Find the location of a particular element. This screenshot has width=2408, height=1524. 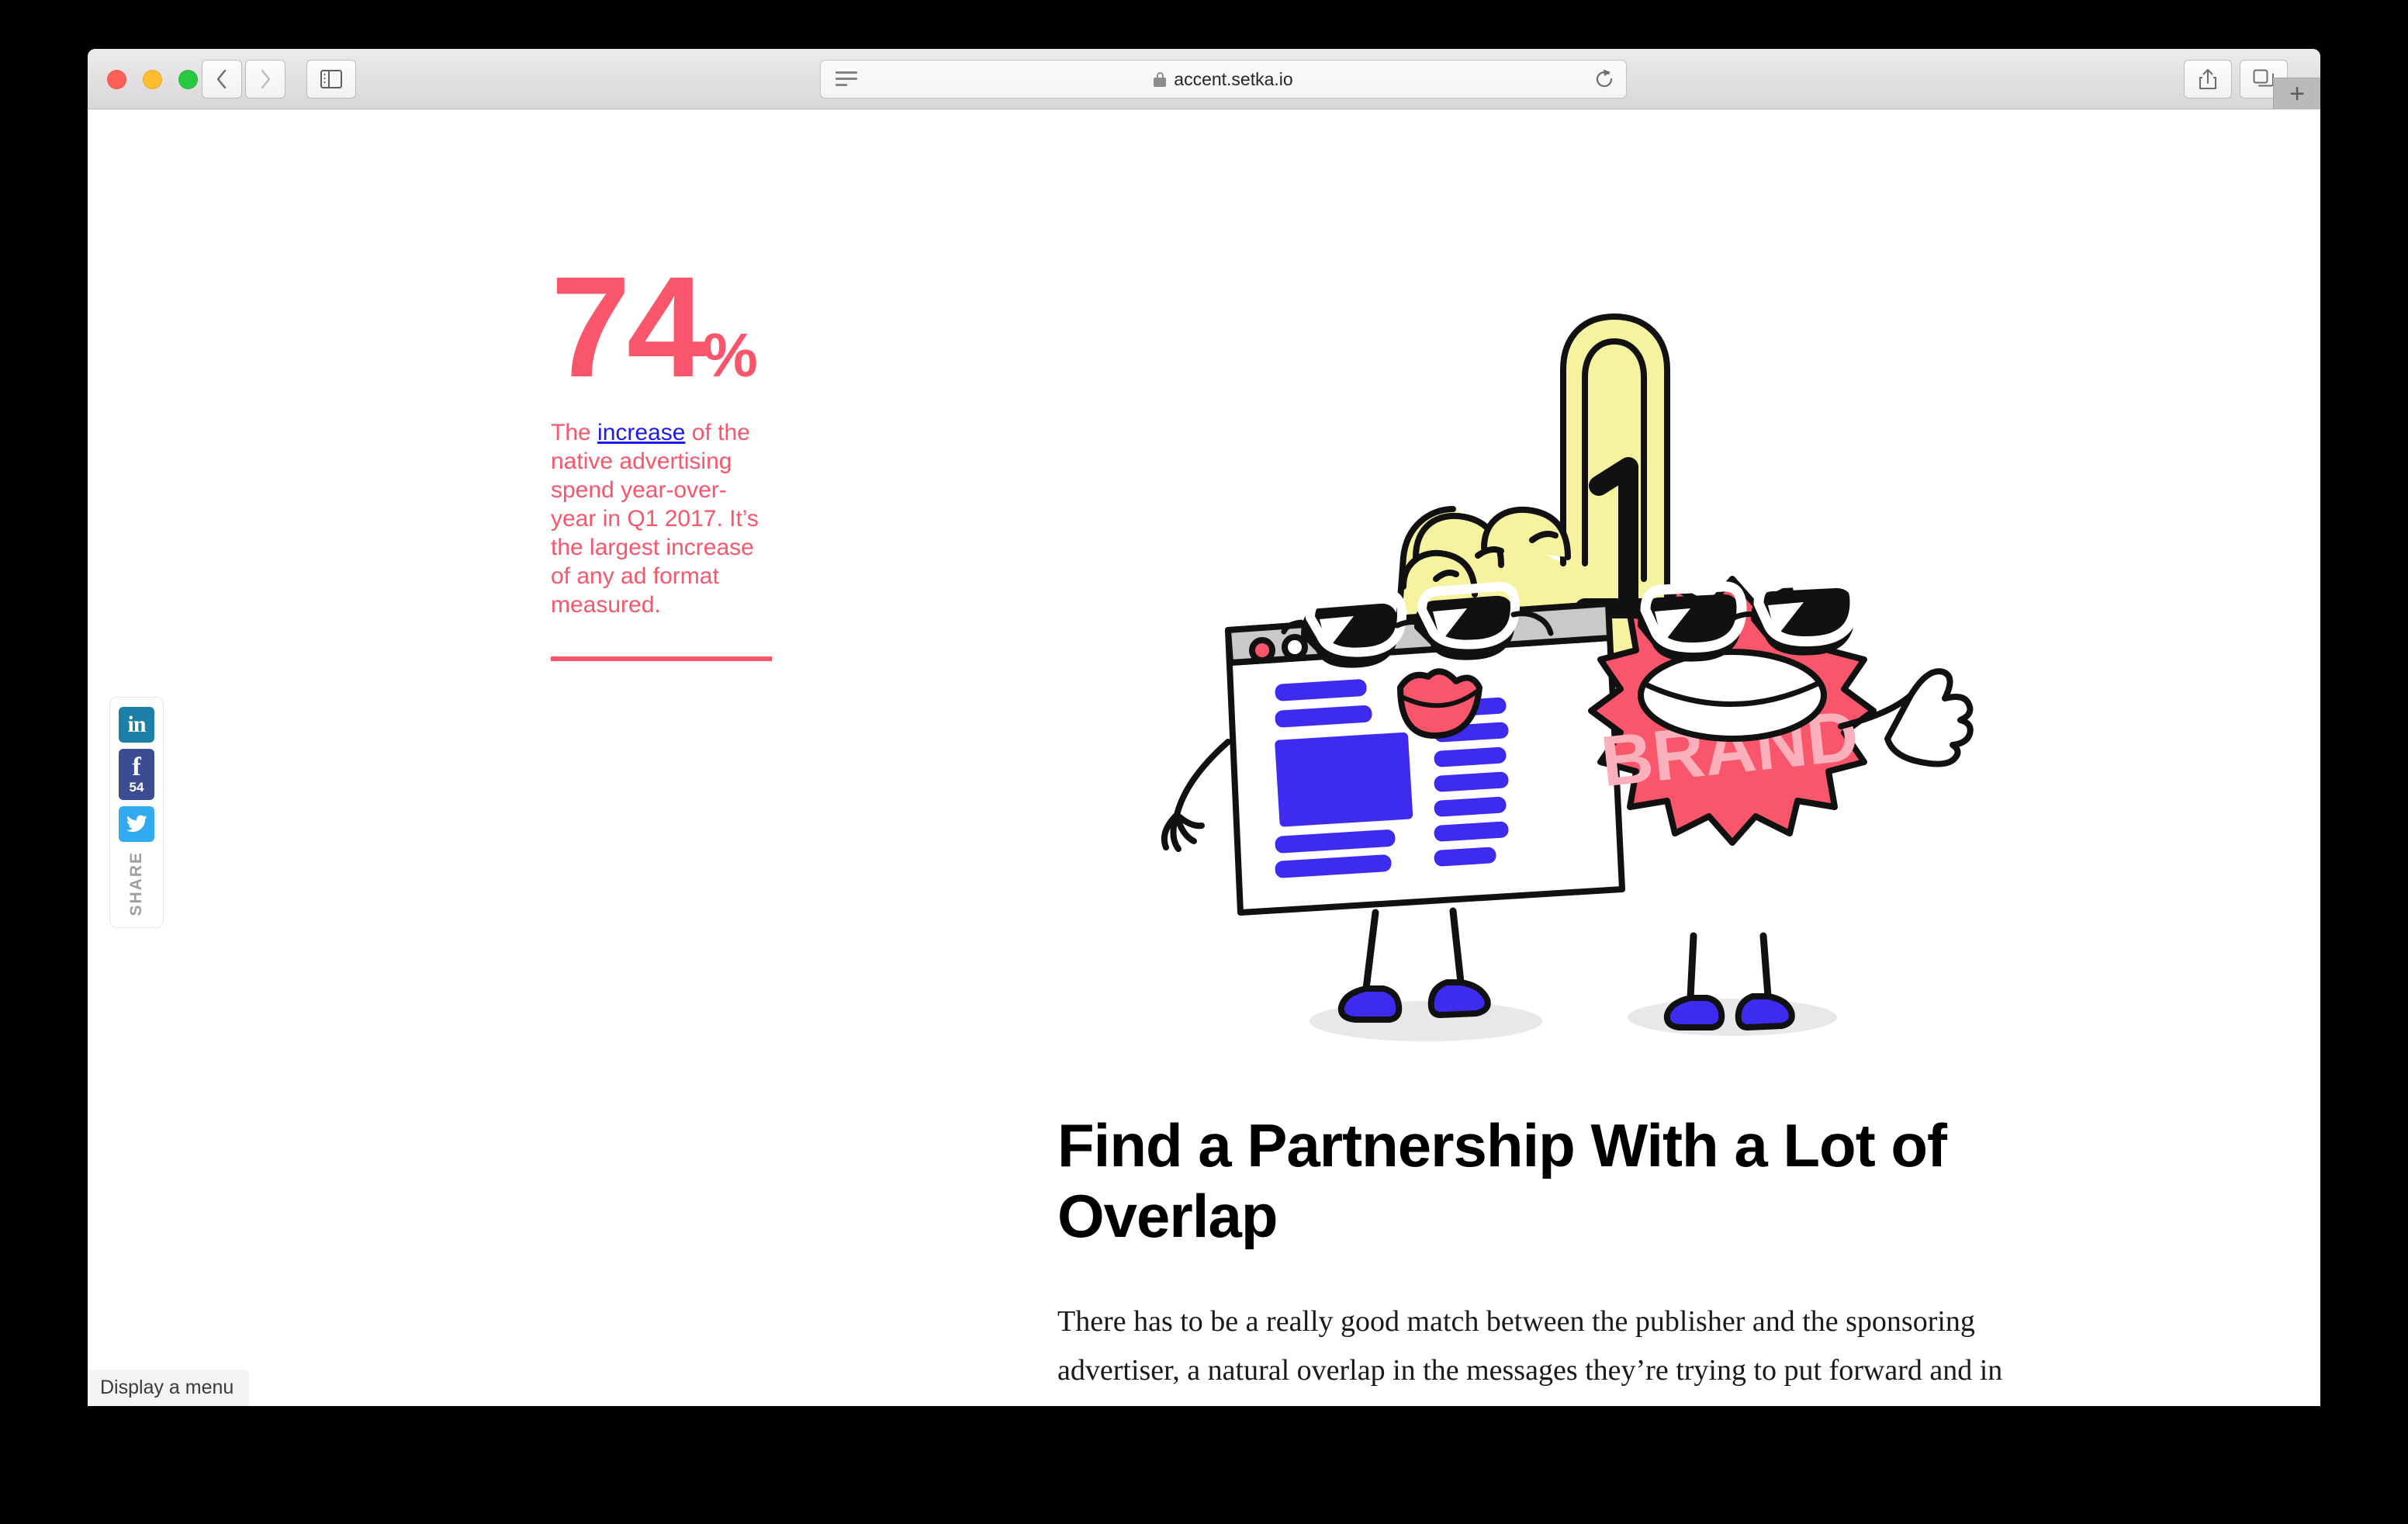

minimize-window-button is located at coordinates (152, 80).